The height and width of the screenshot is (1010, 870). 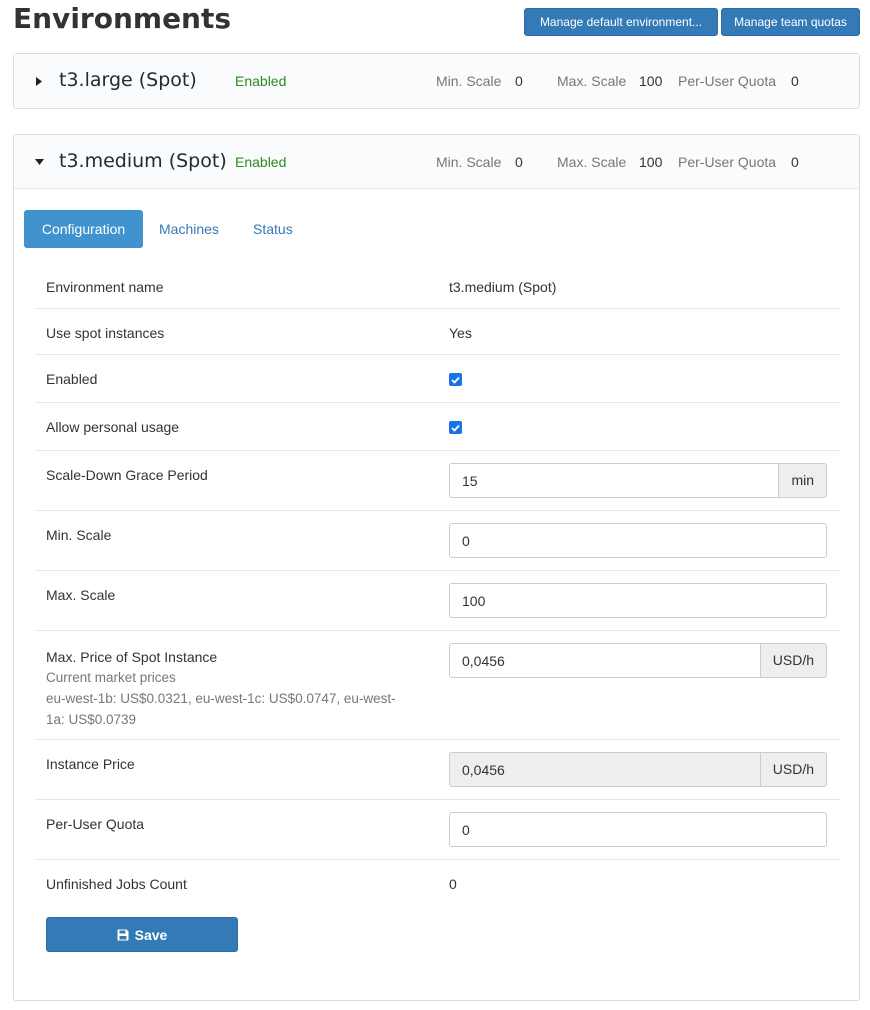 What do you see at coordinates (72, 379) in the screenshot?
I see `enabled-label: Enabled` at bounding box center [72, 379].